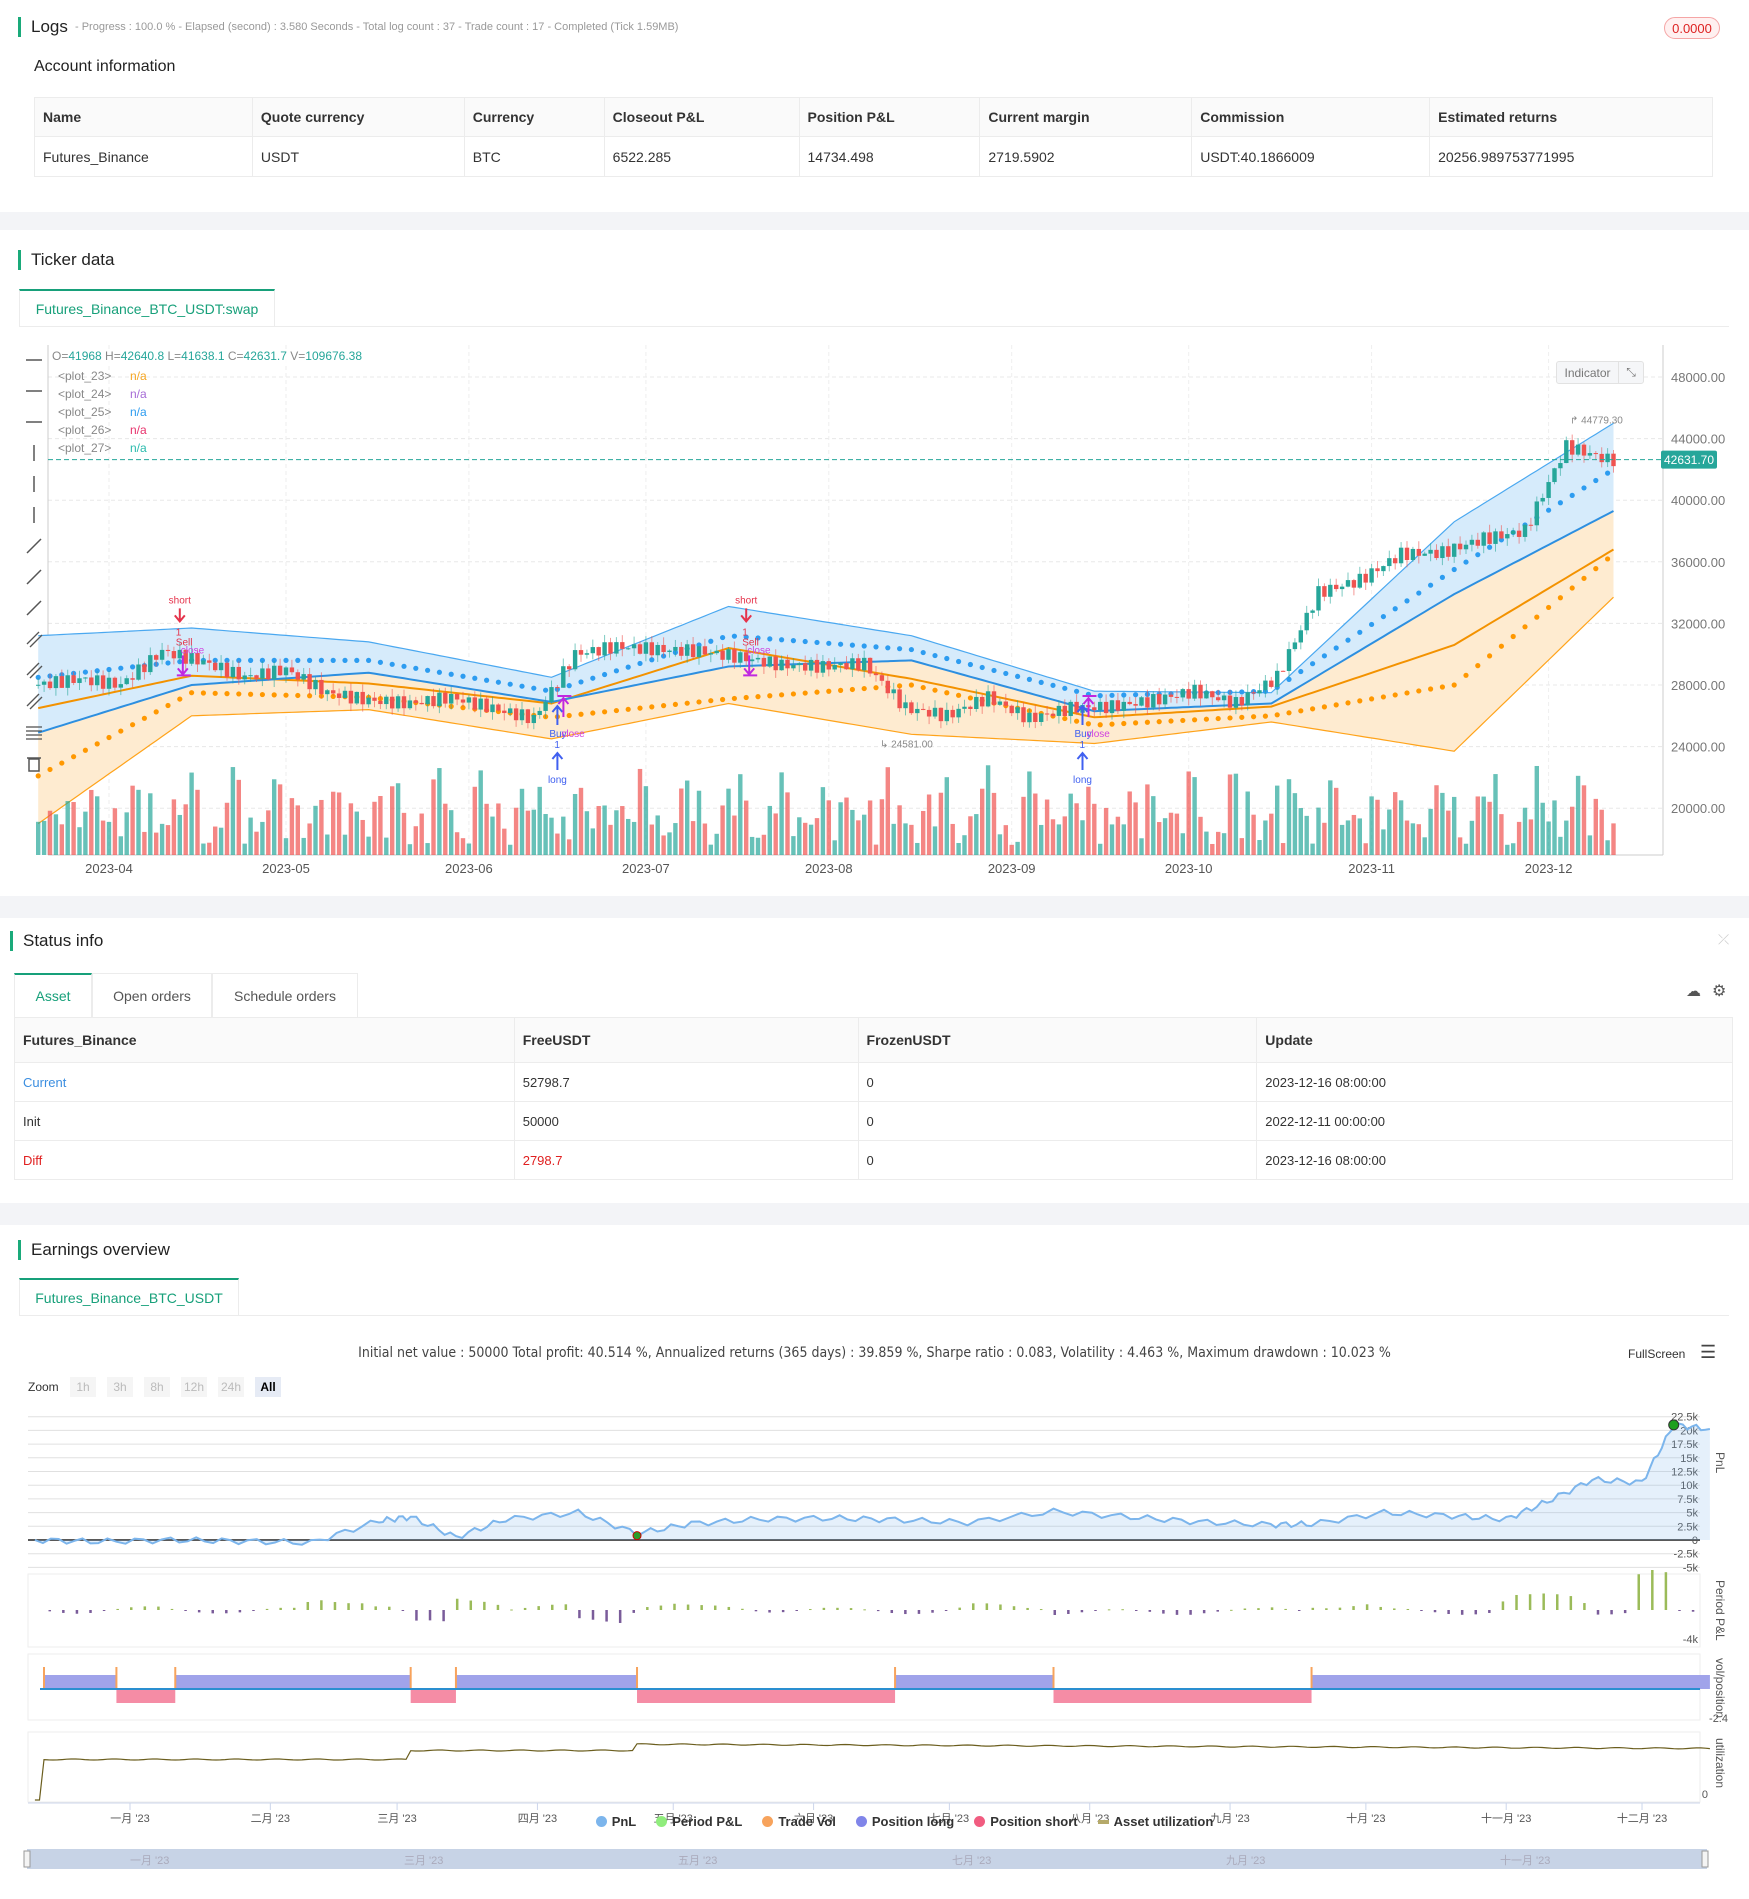 The image size is (1749, 1899). What do you see at coordinates (34, 515) in the screenshot?
I see `vertical-segment-icon` at bounding box center [34, 515].